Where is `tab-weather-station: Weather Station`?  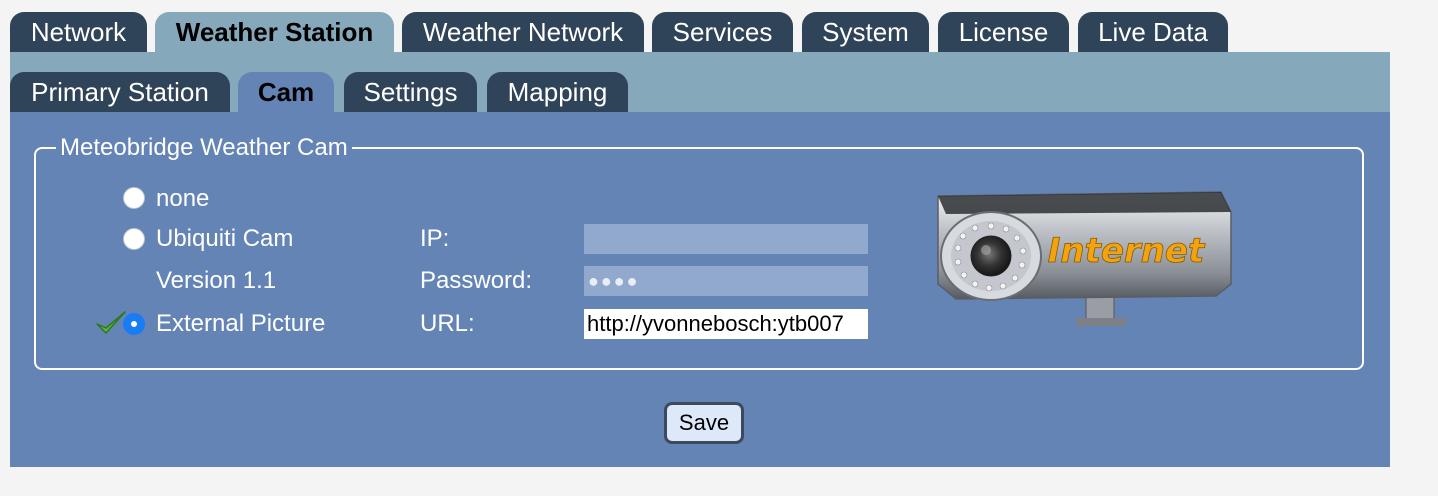
tab-weather-station: Weather Station is located at coordinates (274, 32).